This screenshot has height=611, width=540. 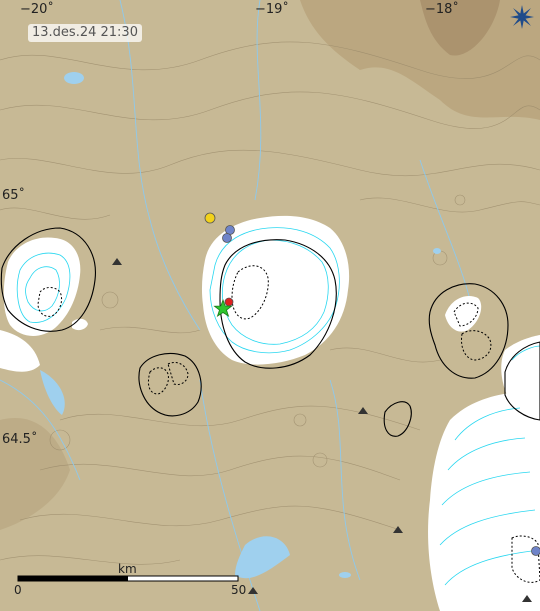 I want to click on timestamp-badge: 13.des.24 21:30, so click(x=85, y=33).